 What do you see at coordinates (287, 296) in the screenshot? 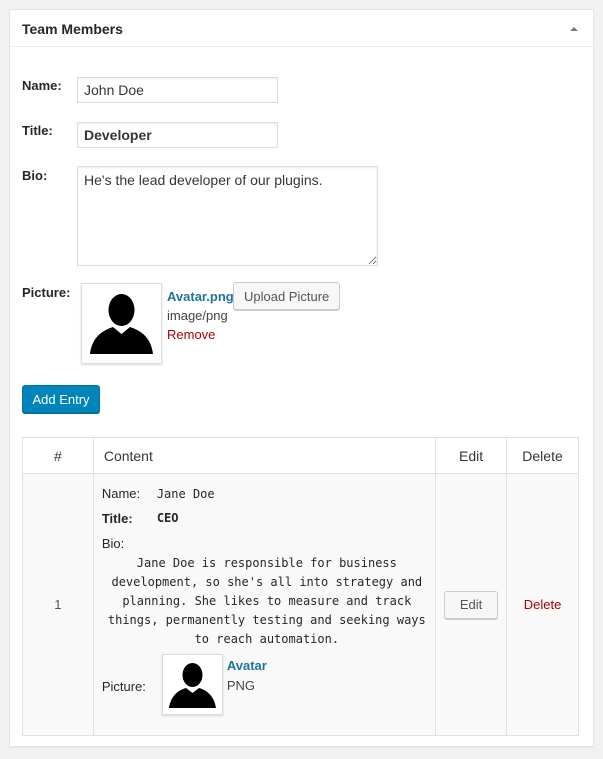
I see `upload-picture-button: Upload Picture` at bounding box center [287, 296].